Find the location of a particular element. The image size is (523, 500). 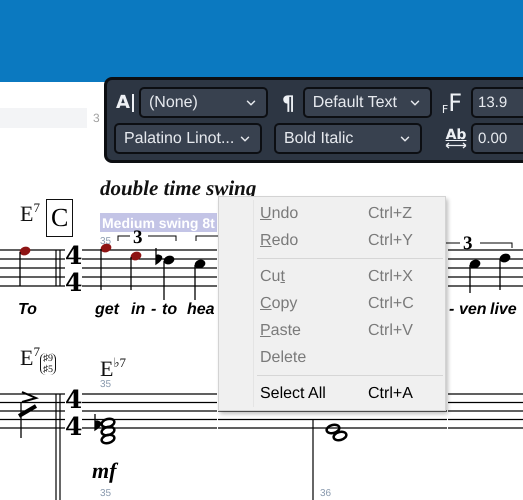

lyric-syllable: ven is located at coordinates (473, 310).